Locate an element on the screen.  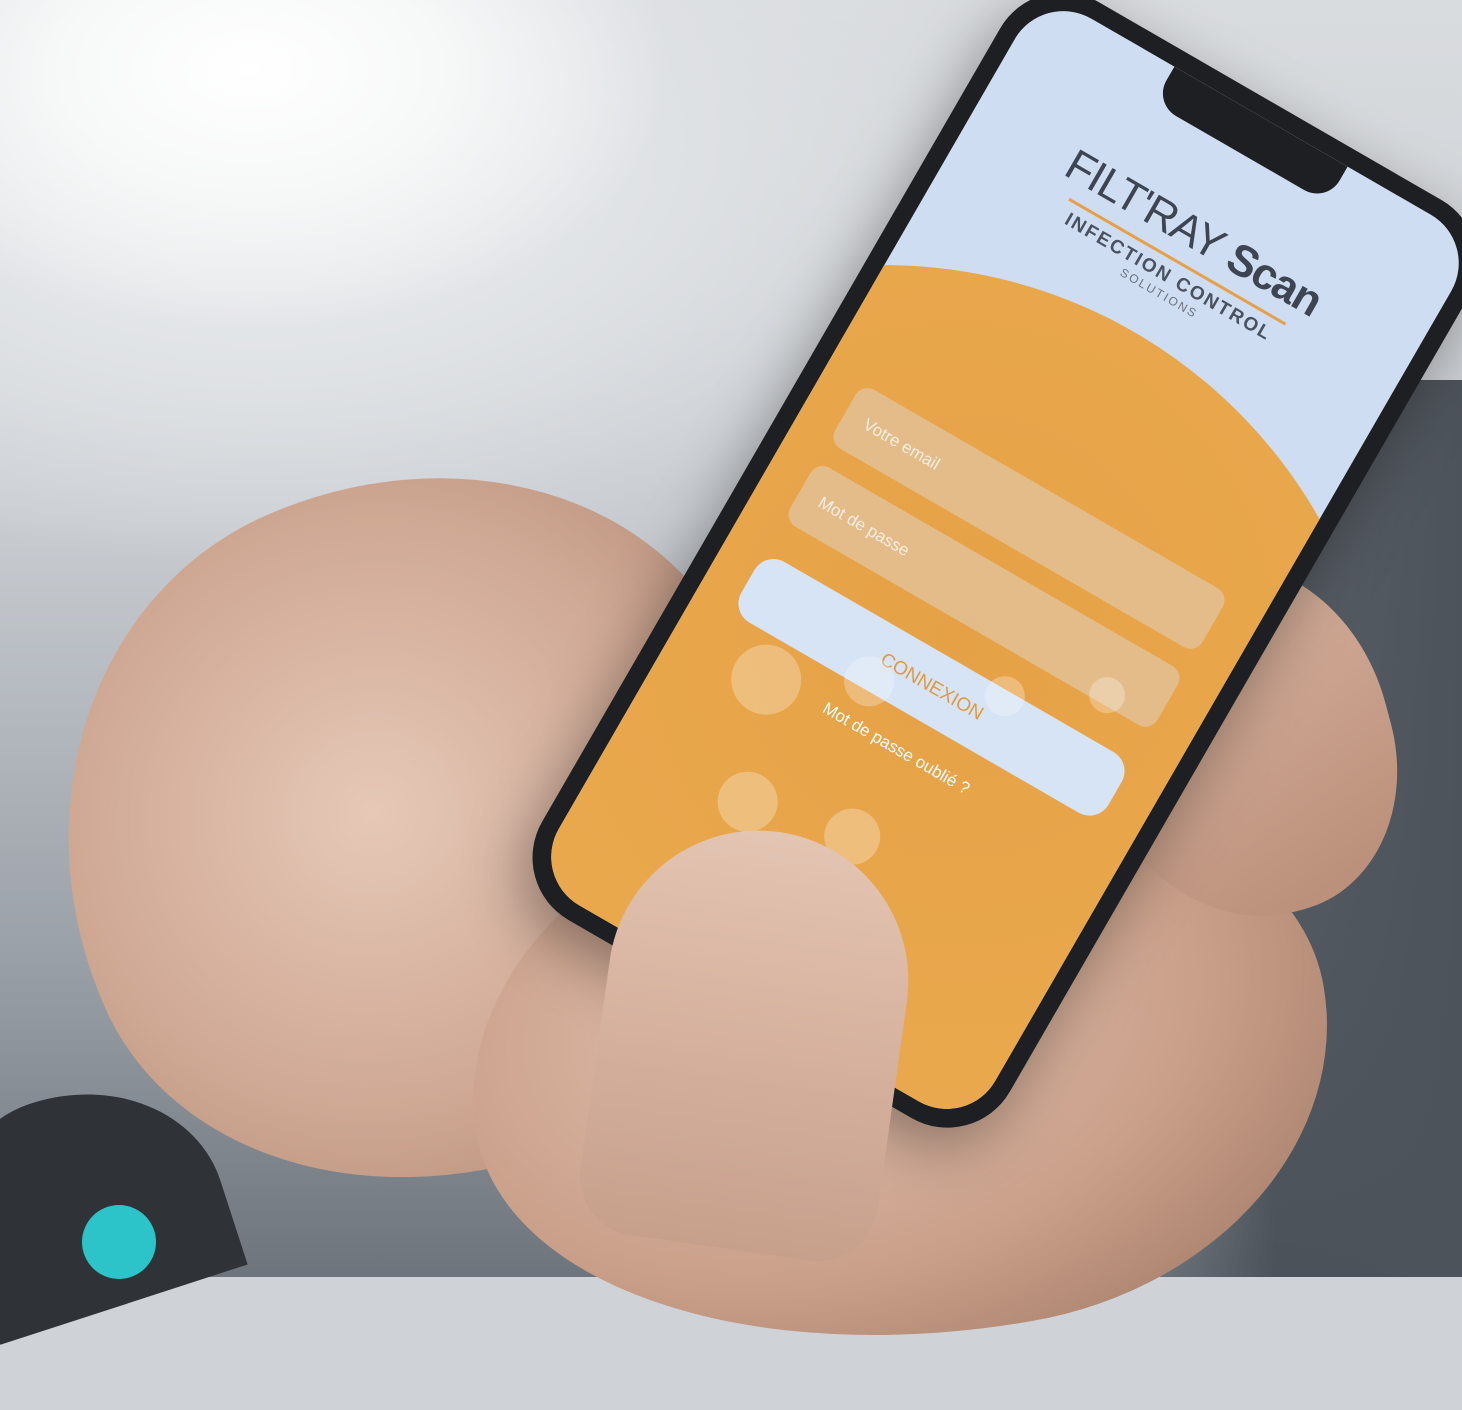
phone-notch is located at coordinates (1250, 134).